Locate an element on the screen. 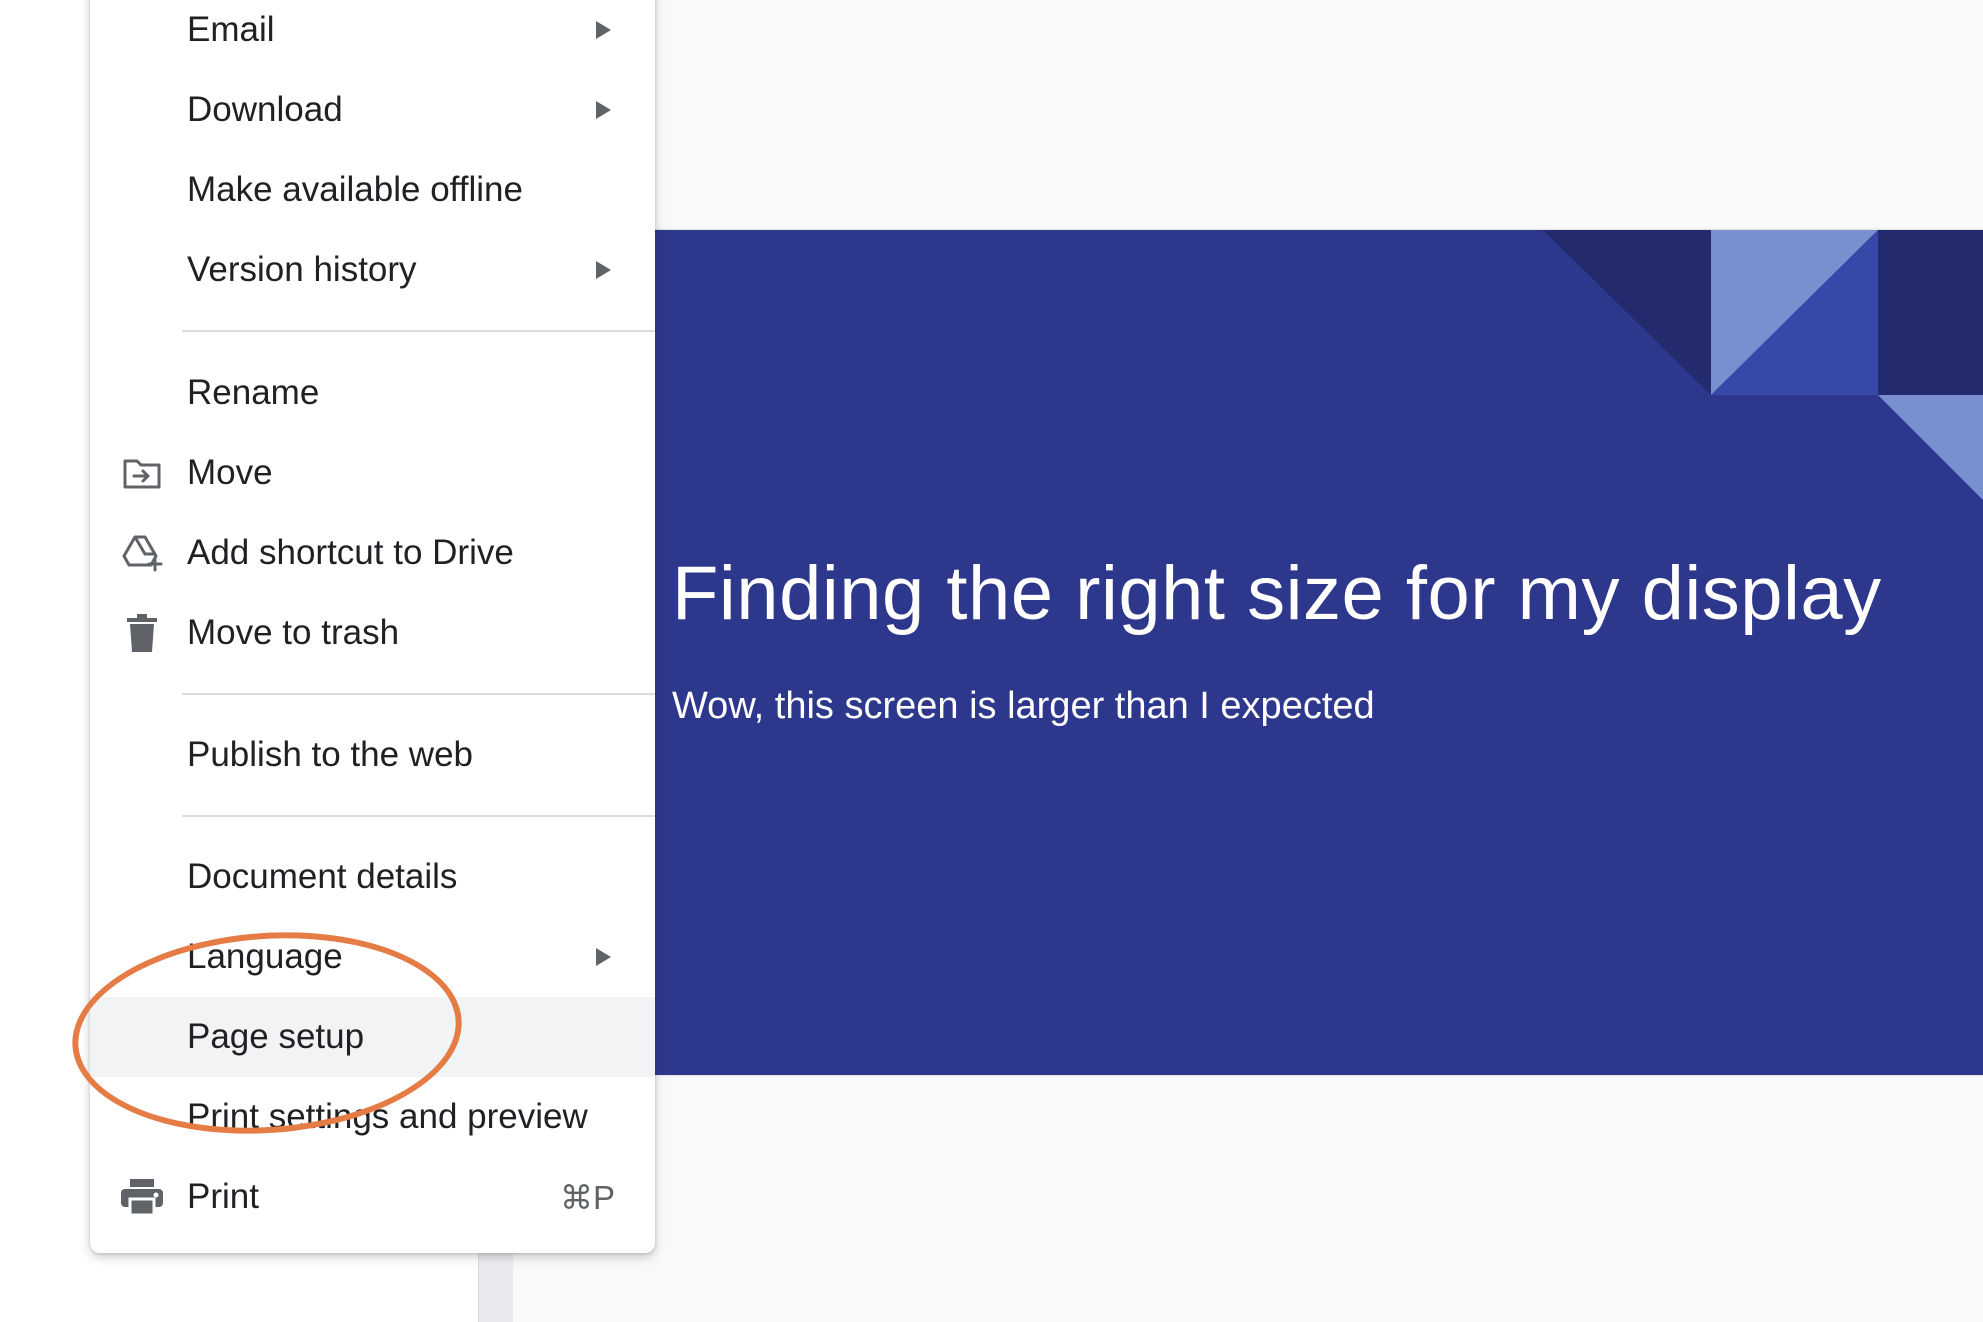 The image size is (1983, 1322). drive-add-shortcut-icon is located at coordinates (142, 553).